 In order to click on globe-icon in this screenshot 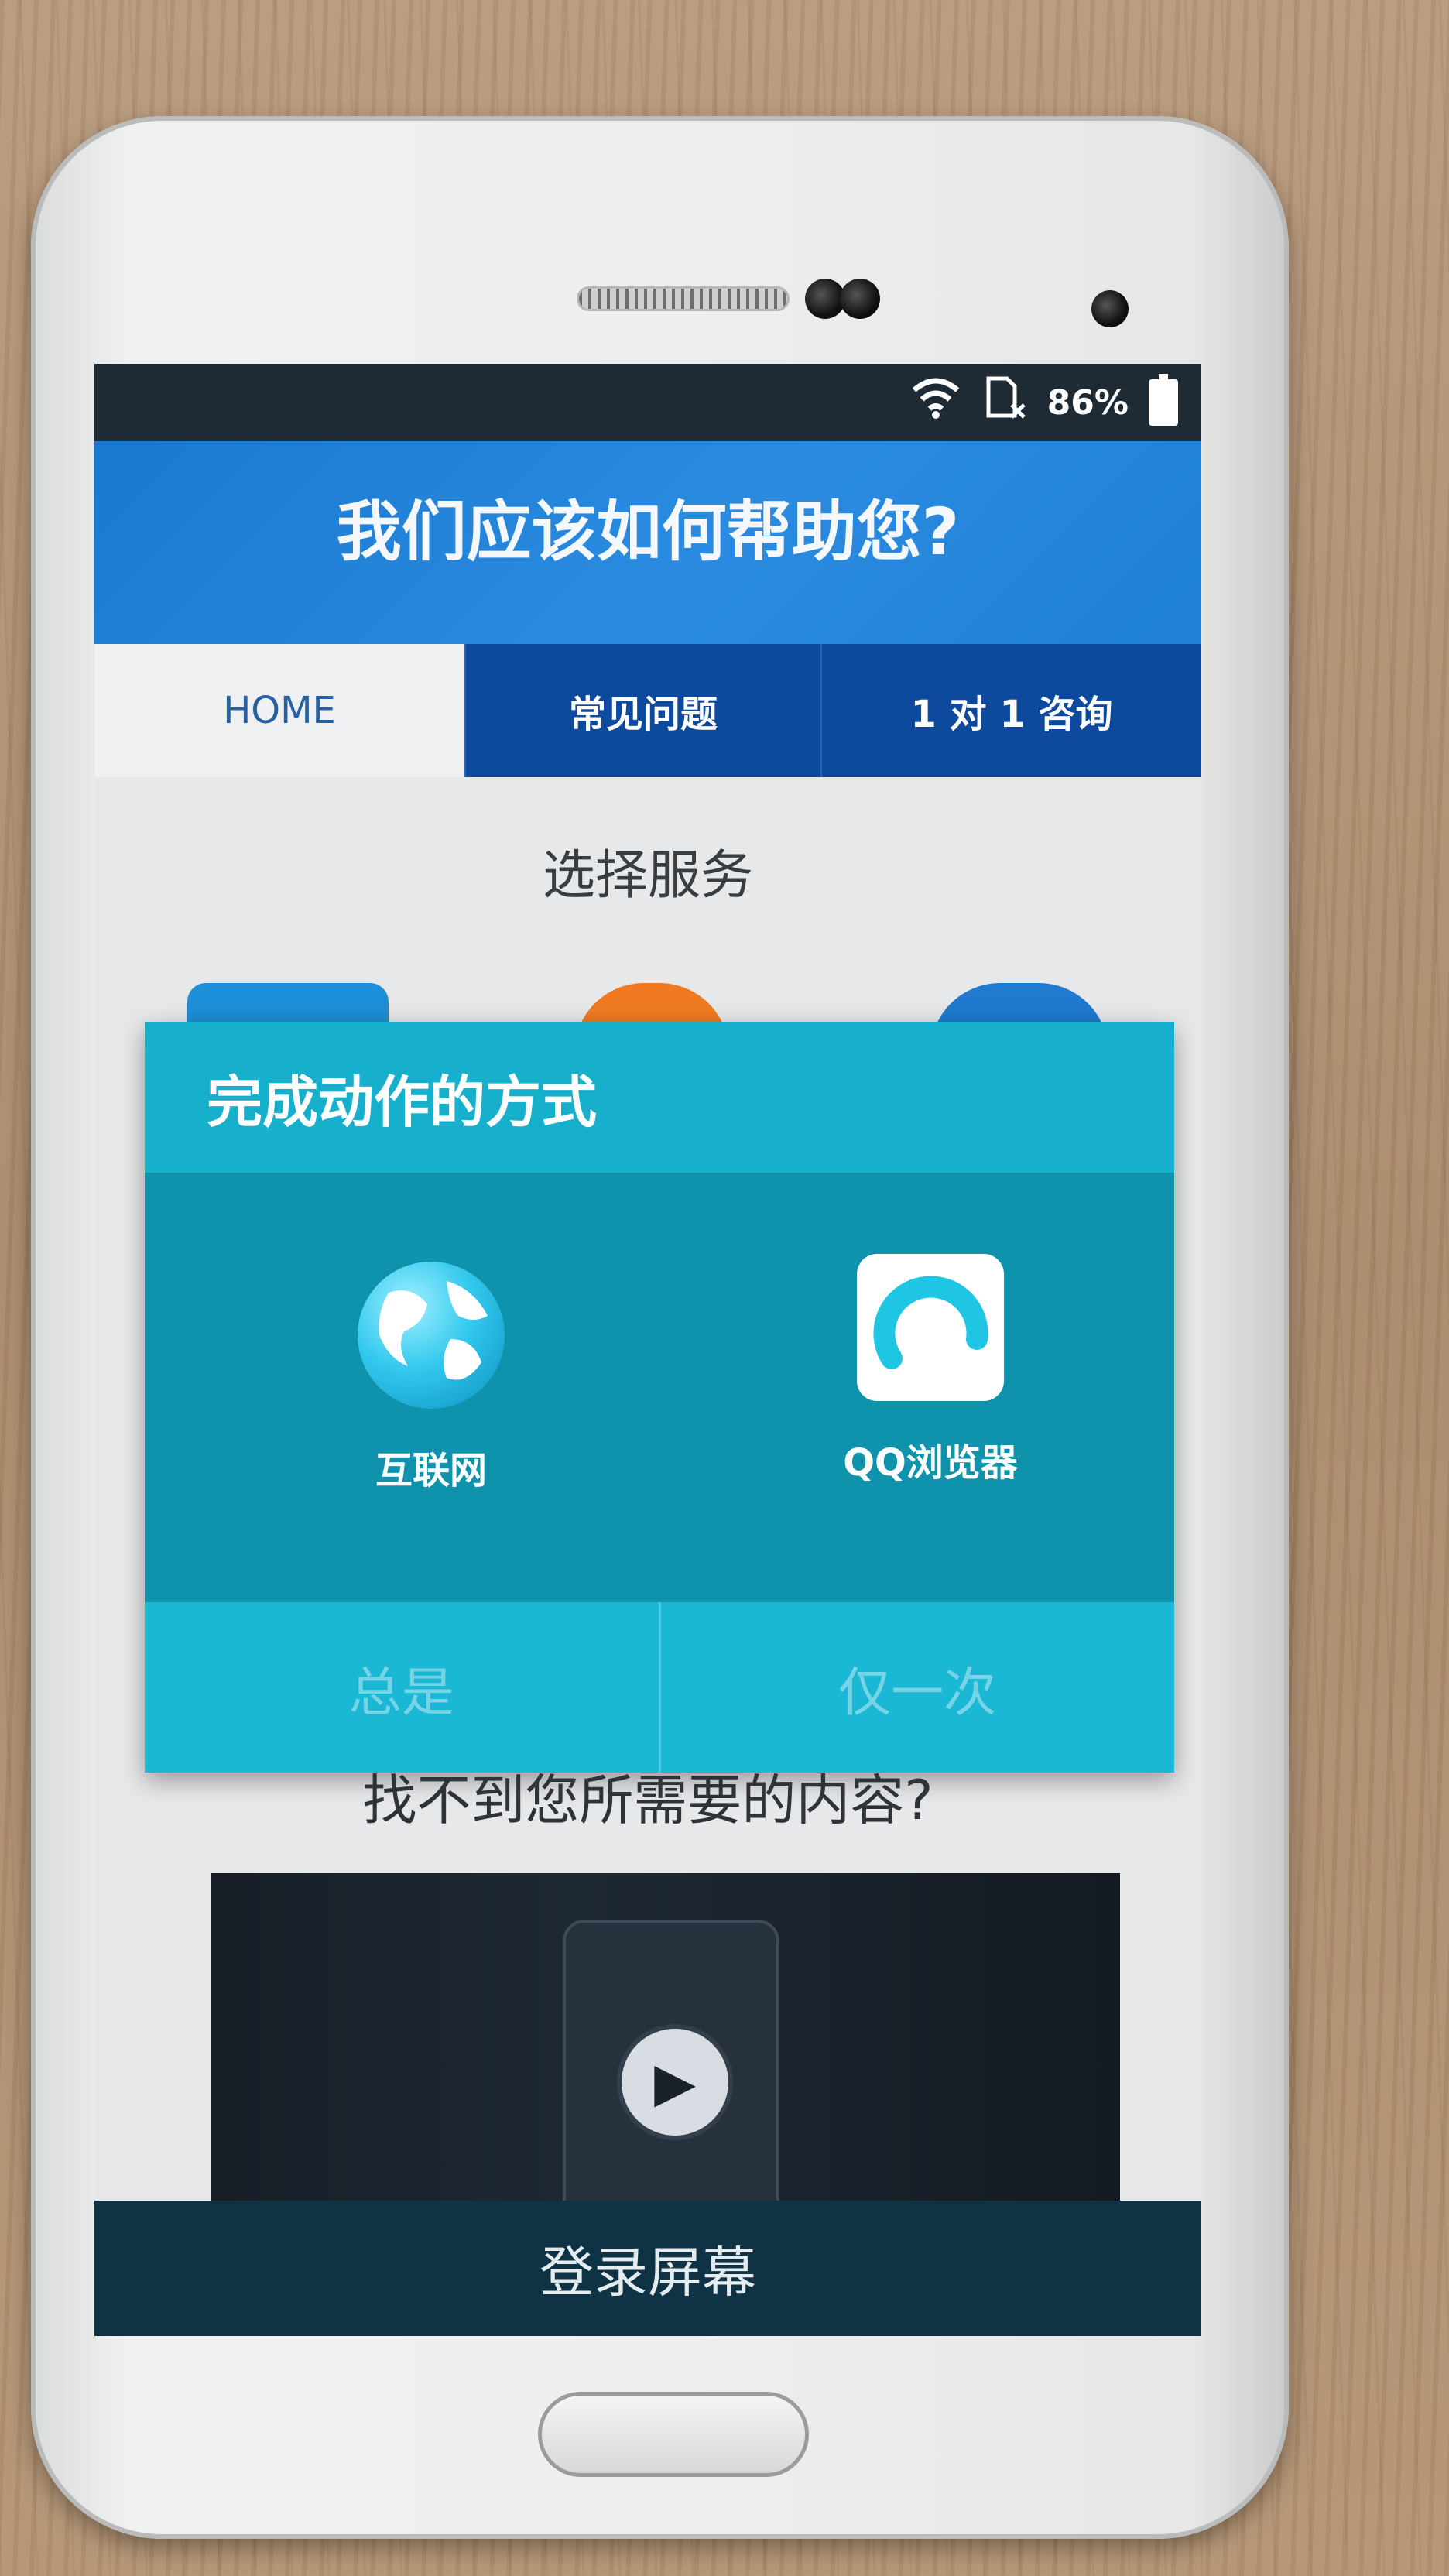, I will do `click(431, 1335)`.